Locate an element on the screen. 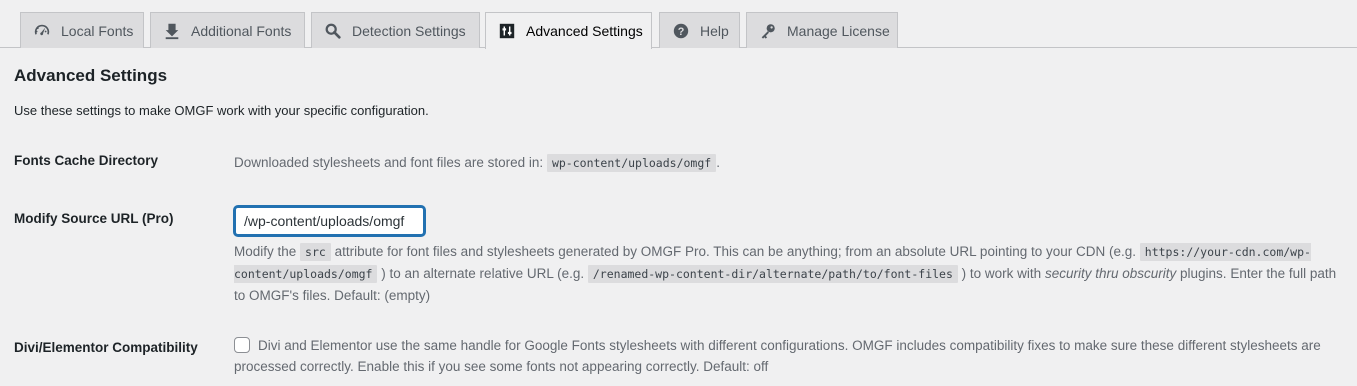 This screenshot has width=1357, height=386. source-url-input is located at coordinates (329, 221).